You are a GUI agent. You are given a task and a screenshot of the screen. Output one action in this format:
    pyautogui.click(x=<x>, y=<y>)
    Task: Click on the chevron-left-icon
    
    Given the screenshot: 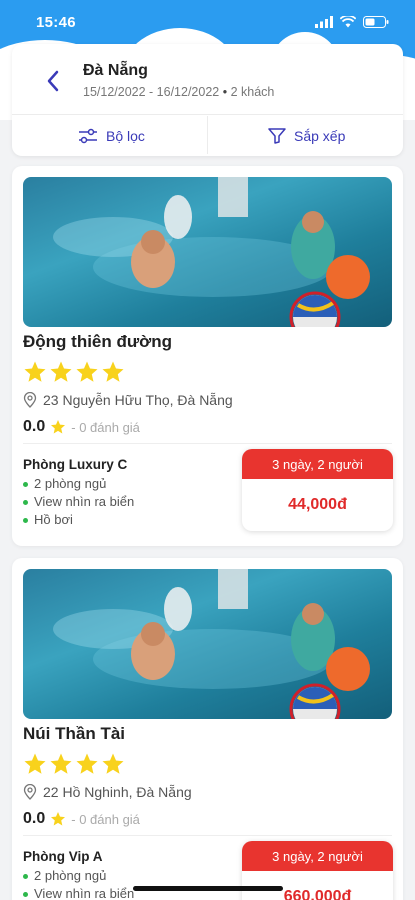 What is the action you would take?
    pyautogui.click(x=53, y=81)
    